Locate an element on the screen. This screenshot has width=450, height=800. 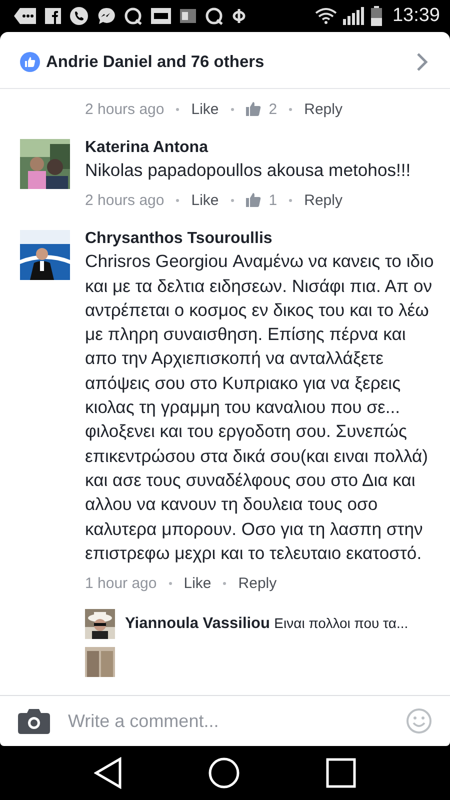
back-tag-icon is located at coordinates (25, 16).